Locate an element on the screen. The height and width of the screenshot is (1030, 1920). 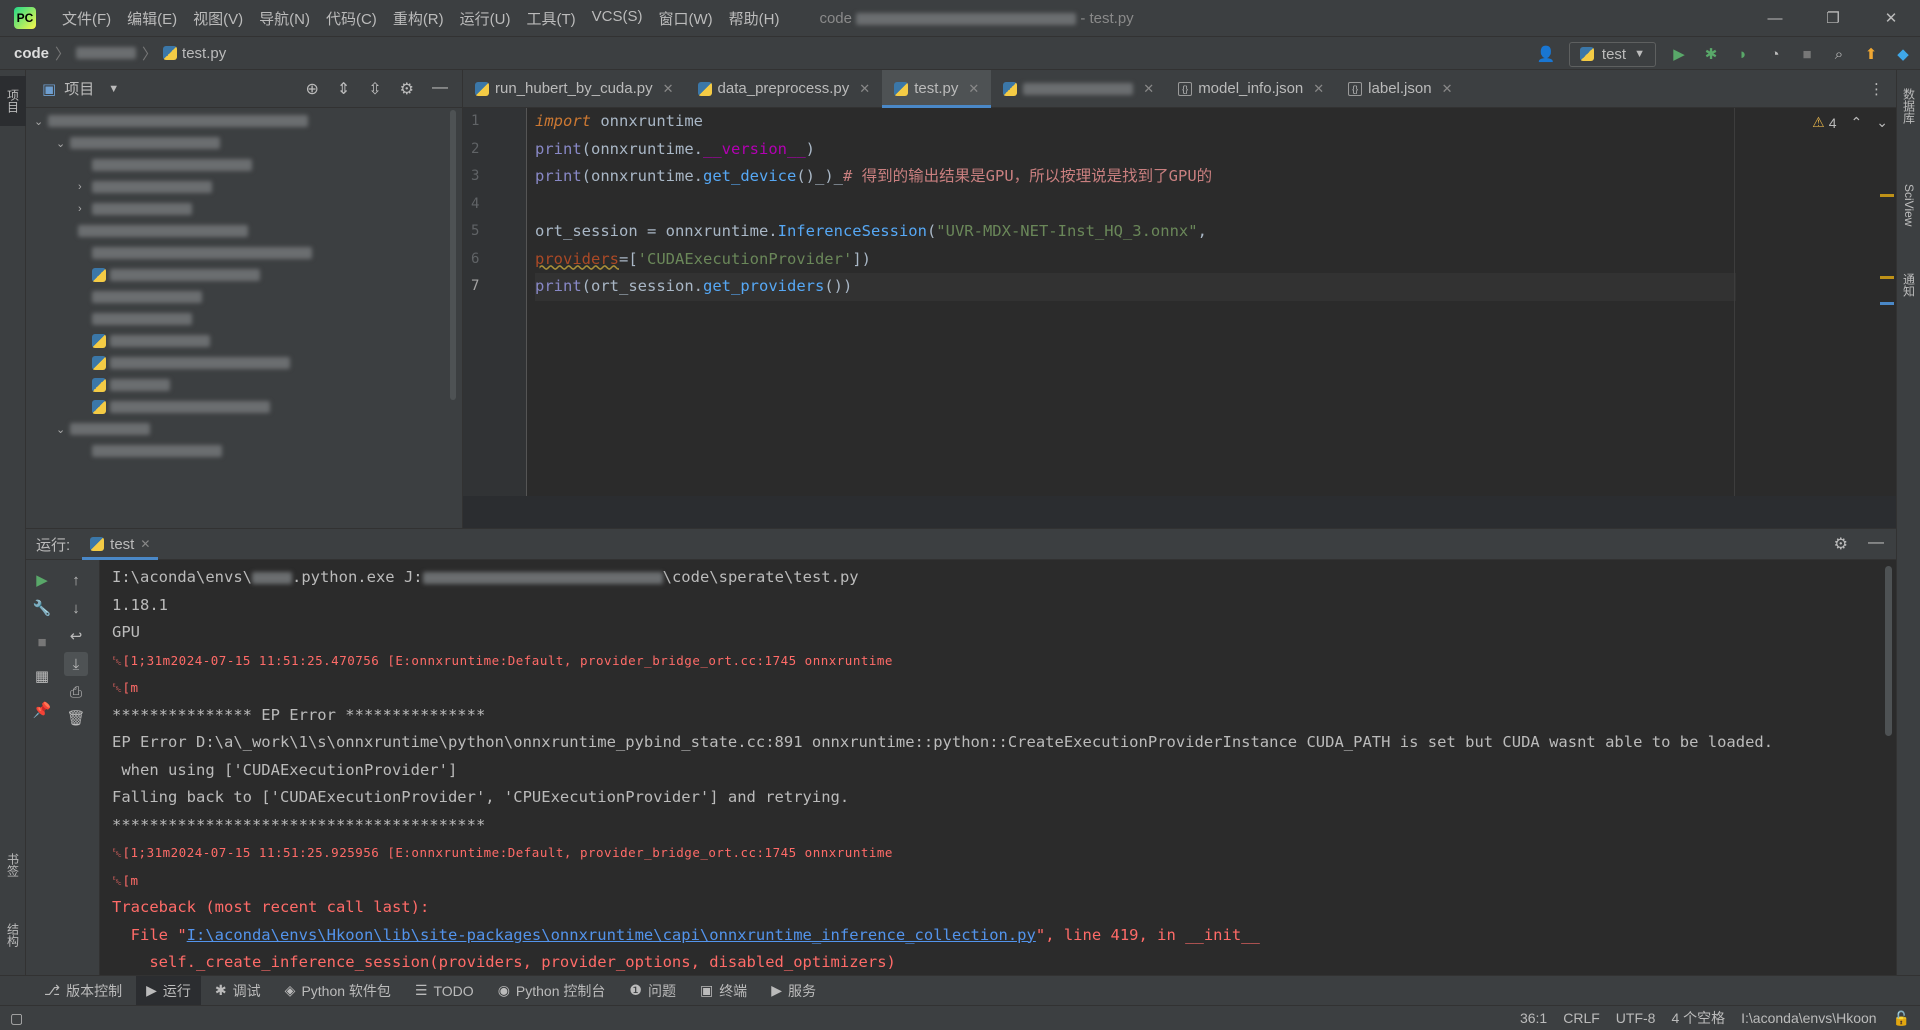
tab-model-info-json: {} model_info.json ✕ is located at coordinates (1251, 89).